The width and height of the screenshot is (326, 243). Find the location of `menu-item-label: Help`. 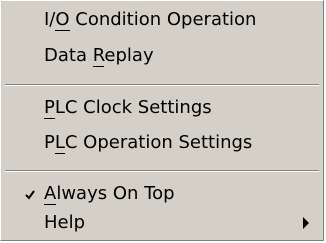

menu-item-label: Help is located at coordinates (65, 222).